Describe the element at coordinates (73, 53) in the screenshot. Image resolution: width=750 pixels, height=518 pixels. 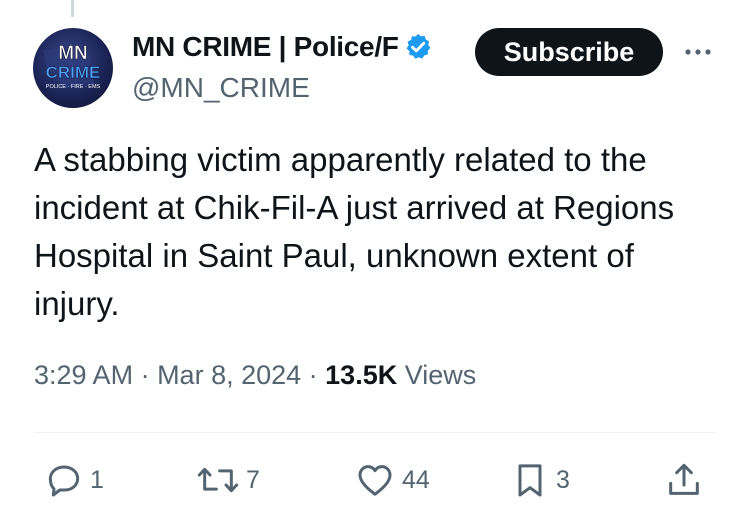
I see `avatar-text-mn: MN` at that location.